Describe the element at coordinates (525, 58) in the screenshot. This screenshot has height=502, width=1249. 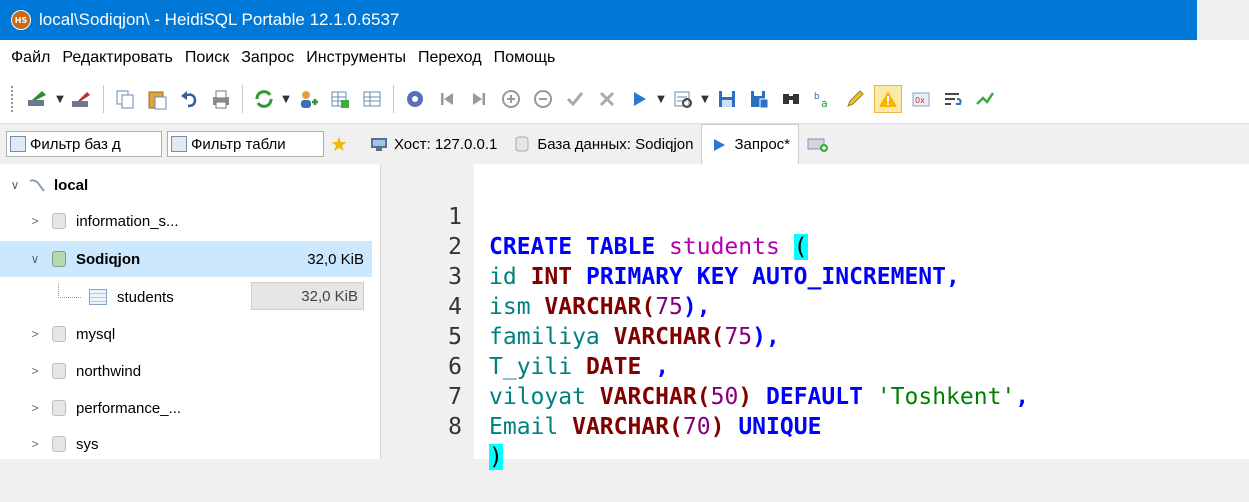
I see `menu-help: Помощь` at that location.